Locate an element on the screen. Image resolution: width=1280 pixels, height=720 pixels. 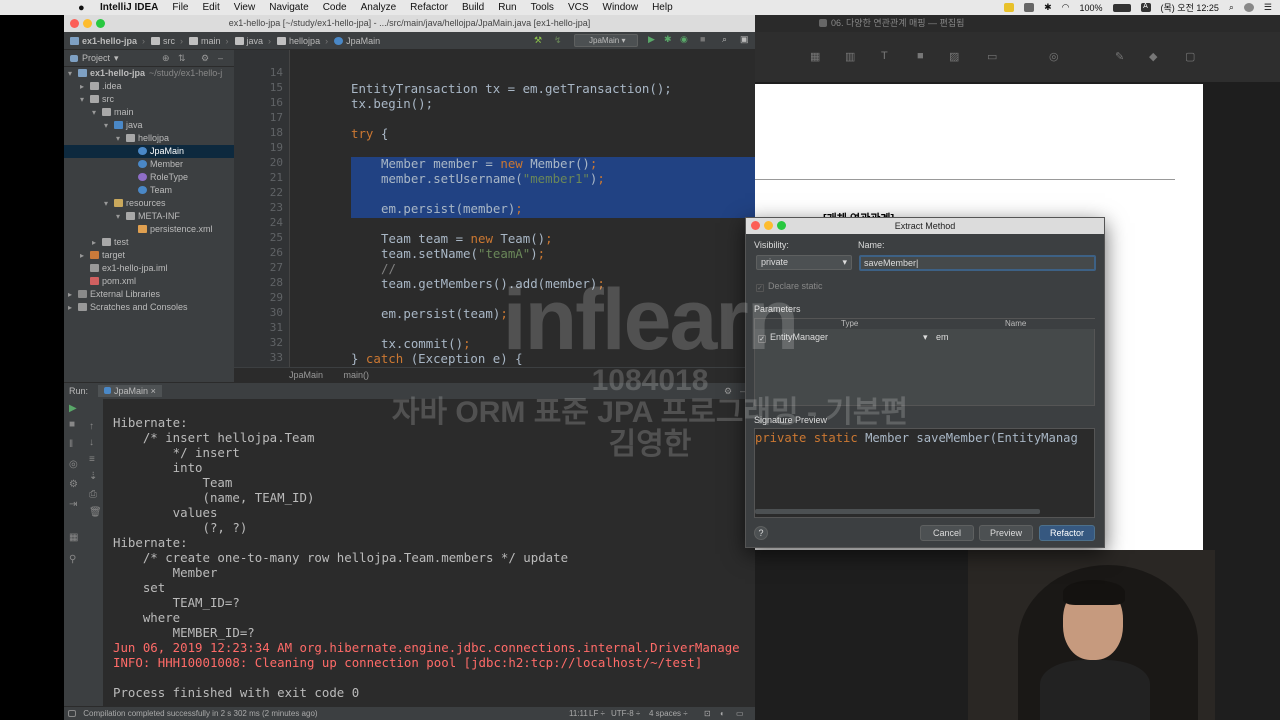
table-icon: ▦ is located at coordinates (815, 56).